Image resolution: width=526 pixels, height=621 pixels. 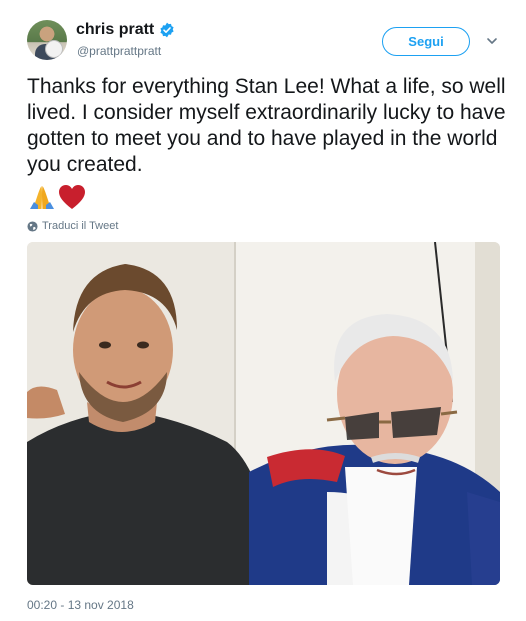 What do you see at coordinates (32, 226) in the screenshot?
I see `globe-icon` at bounding box center [32, 226].